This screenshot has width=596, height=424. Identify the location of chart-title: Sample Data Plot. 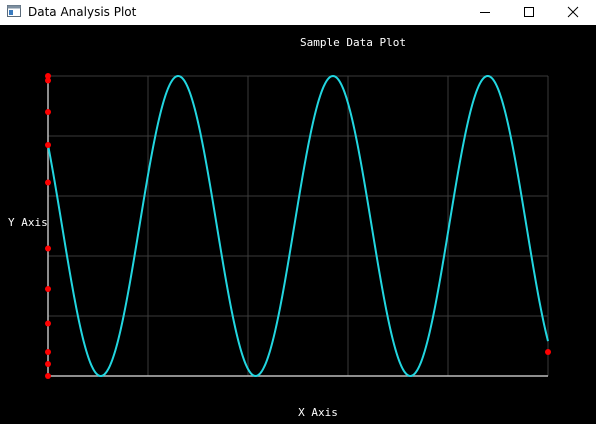
(353, 42).